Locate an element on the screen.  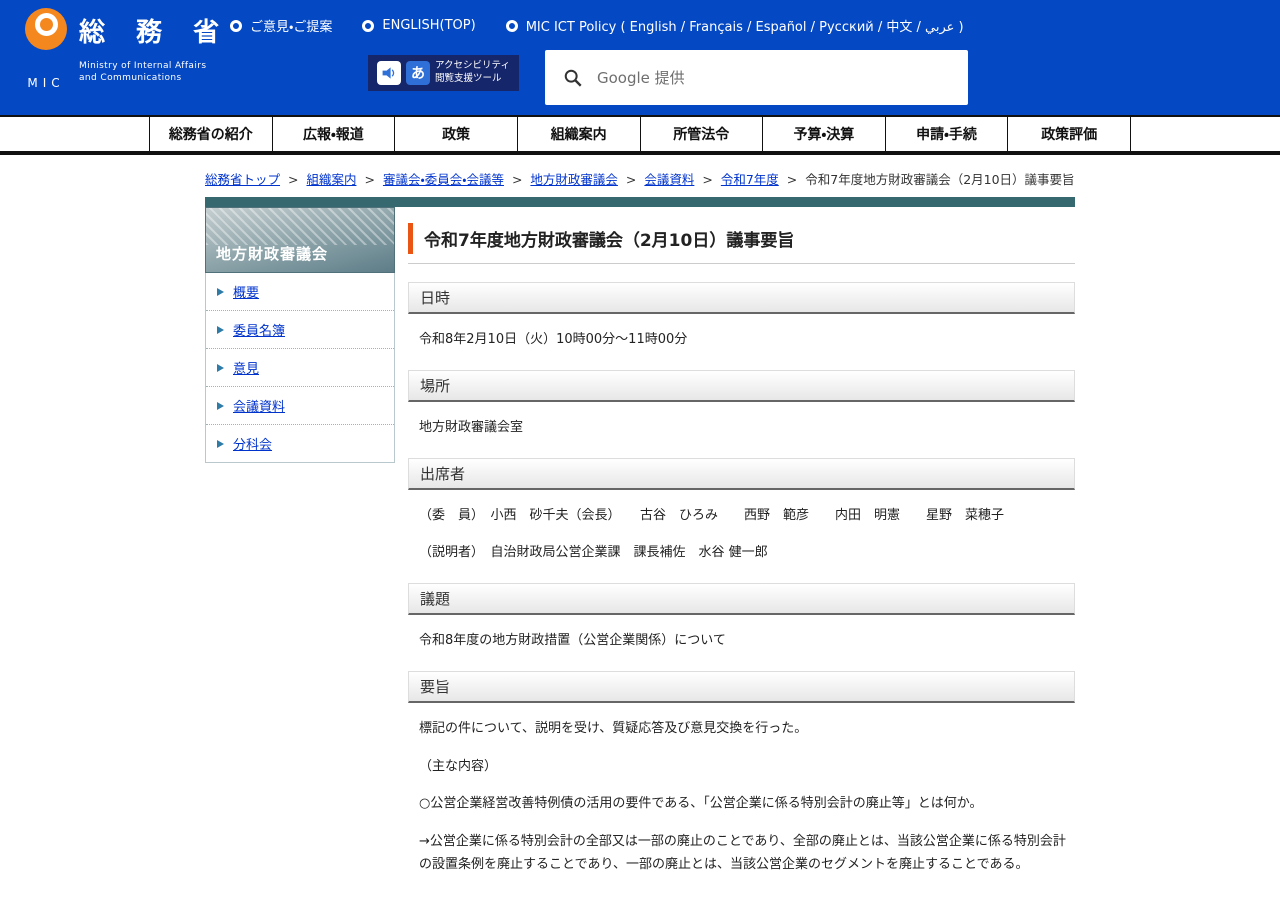
speaker-icon is located at coordinates (389, 72).